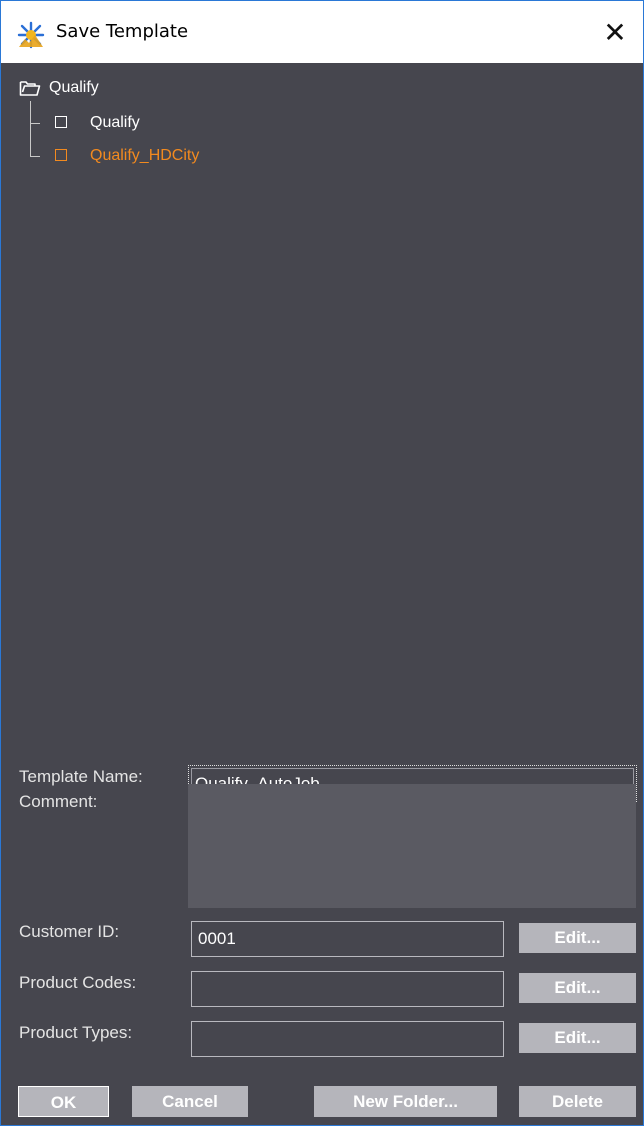  Describe the element at coordinates (81, 776) in the screenshot. I see `template-name-label: Template Name:` at that location.